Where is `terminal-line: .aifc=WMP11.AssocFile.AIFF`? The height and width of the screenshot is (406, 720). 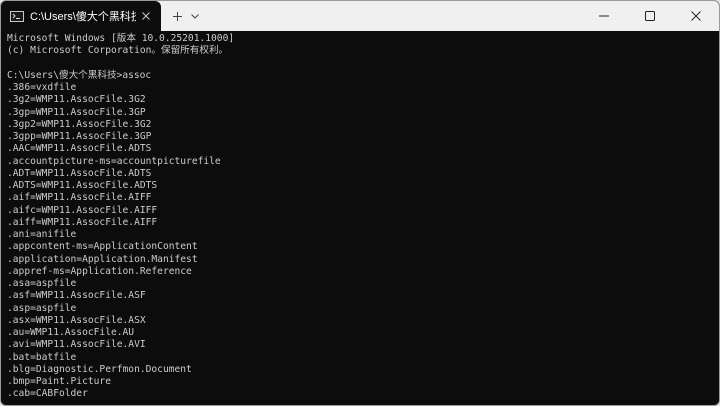 terminal-line: .aifc=WMP11.AssocFile.AIFF is located at coordinates (82, 210).